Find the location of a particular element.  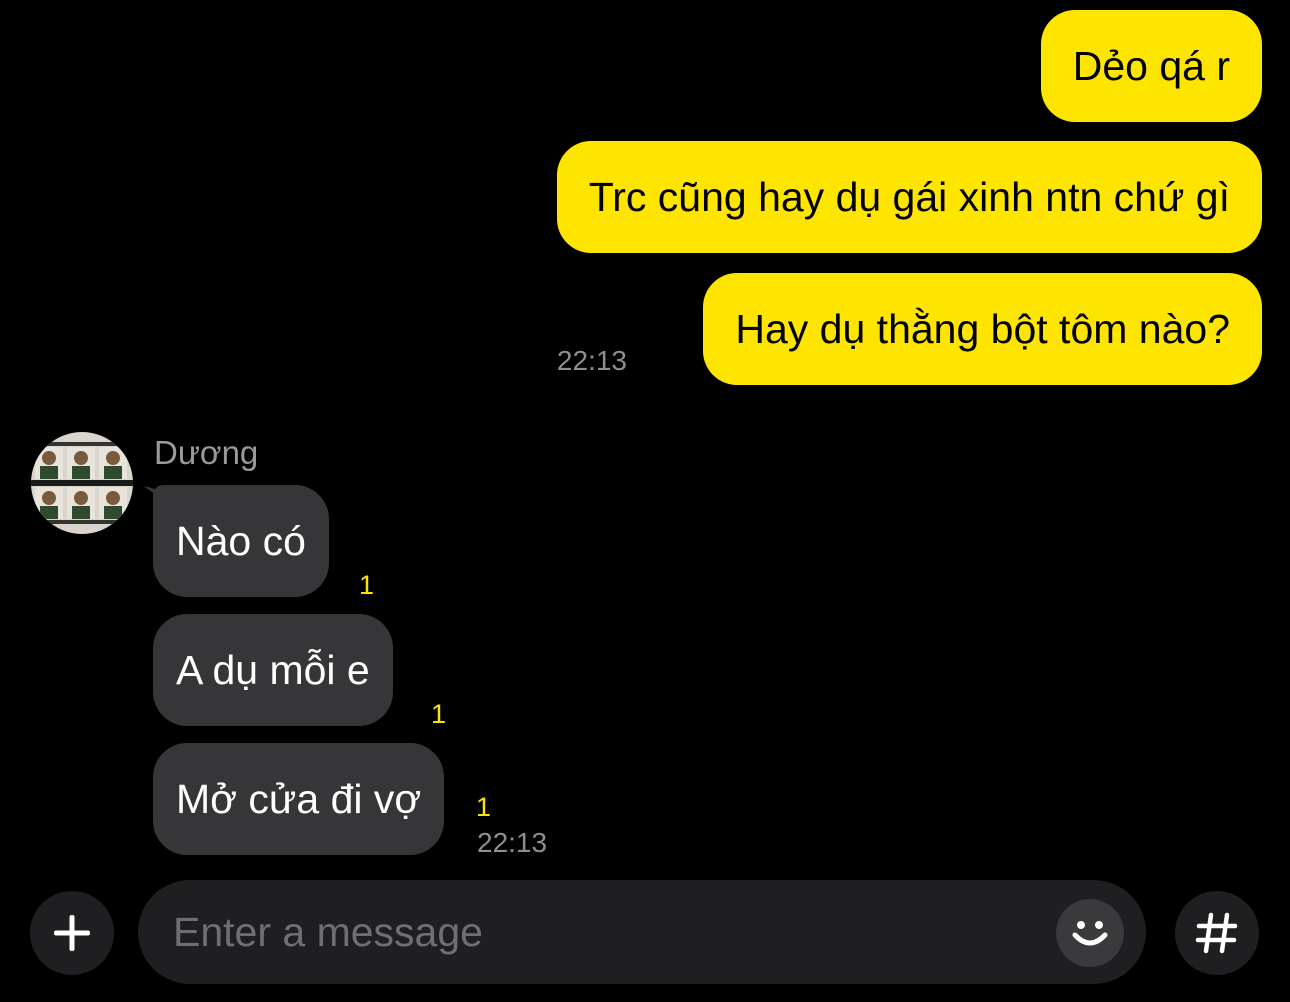

outgoing-message-bubble: Trc cũng hay dụ gái xinh ntn chứ gì is located at coordinates (909, 197).